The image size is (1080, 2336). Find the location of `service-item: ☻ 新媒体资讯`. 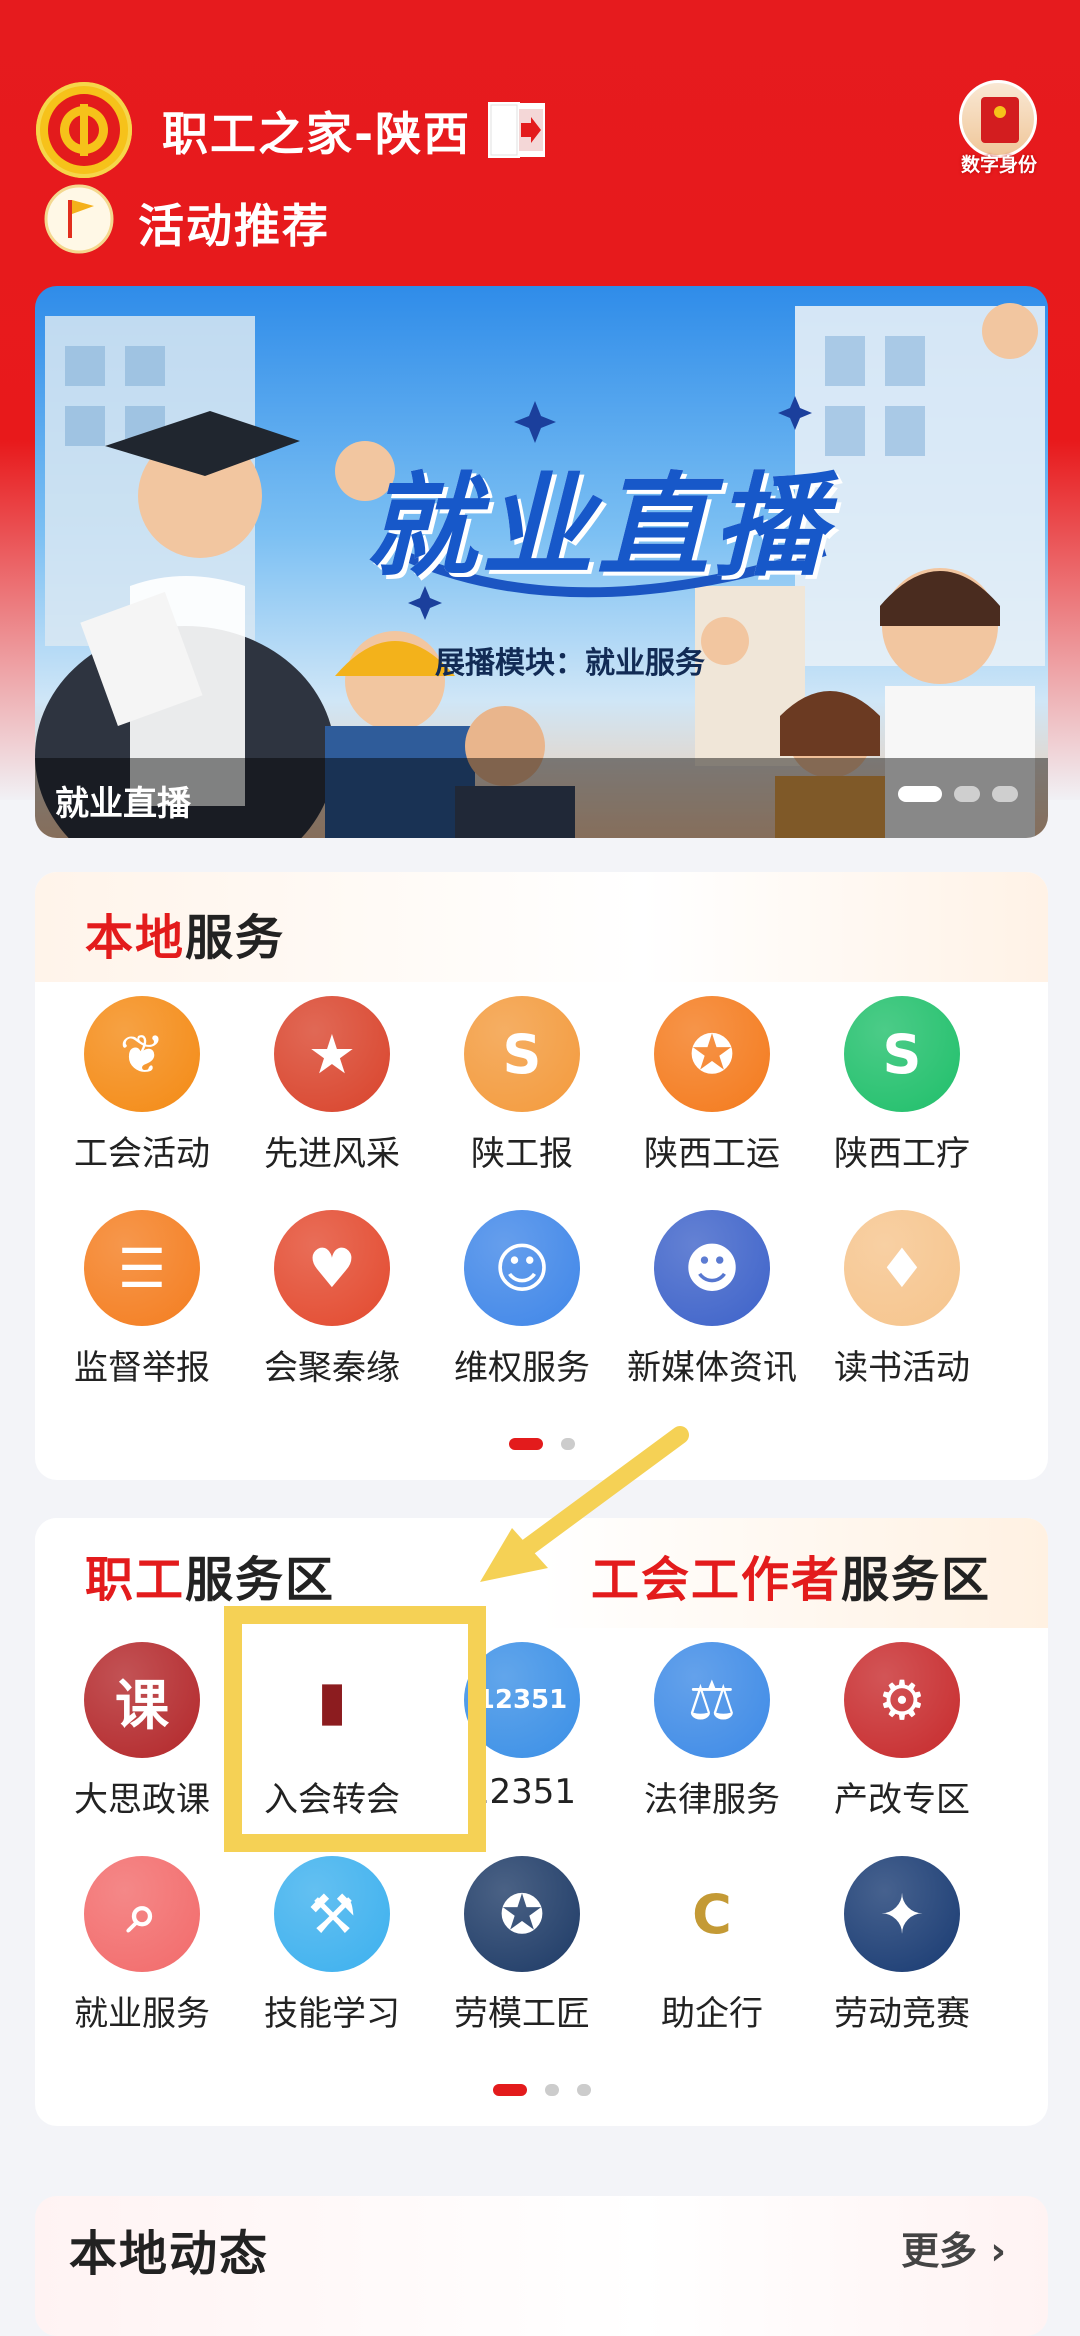

service-item: ☻ 新媒体资讯 is located at coordinates (712, 1299).